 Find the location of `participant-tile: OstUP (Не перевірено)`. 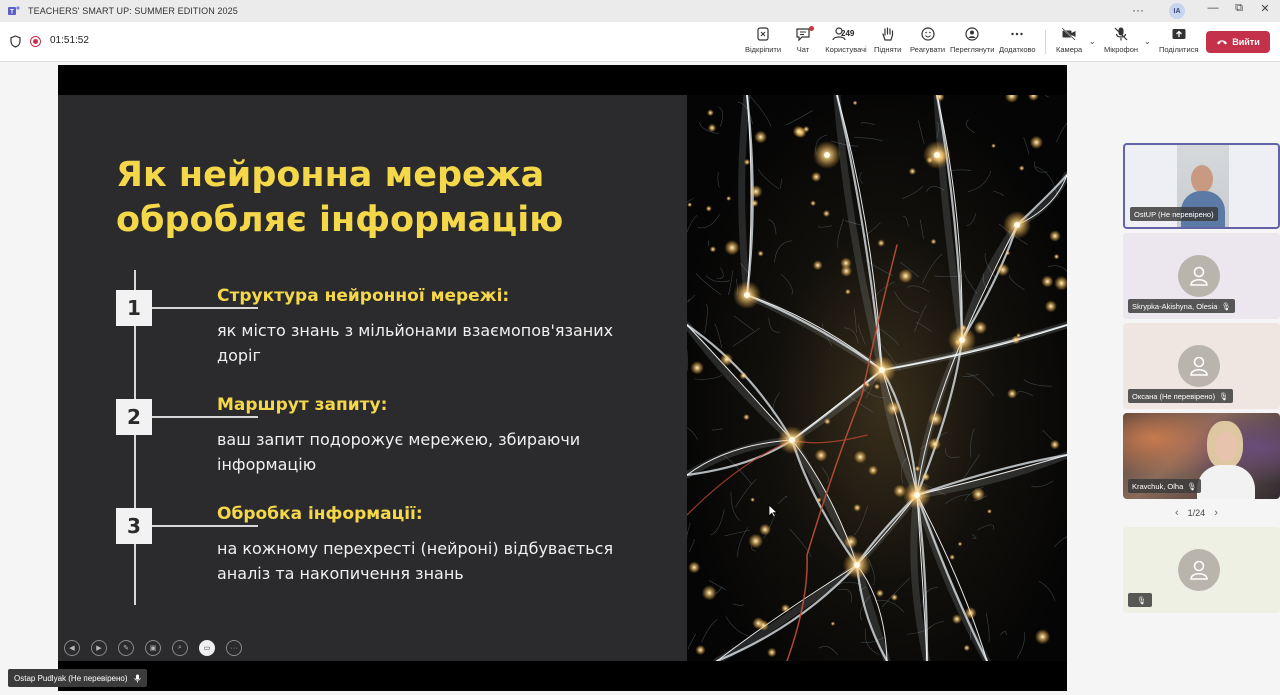

participant-tile: OstUP (Не перевірено) is located at coordinates (1201, 186).